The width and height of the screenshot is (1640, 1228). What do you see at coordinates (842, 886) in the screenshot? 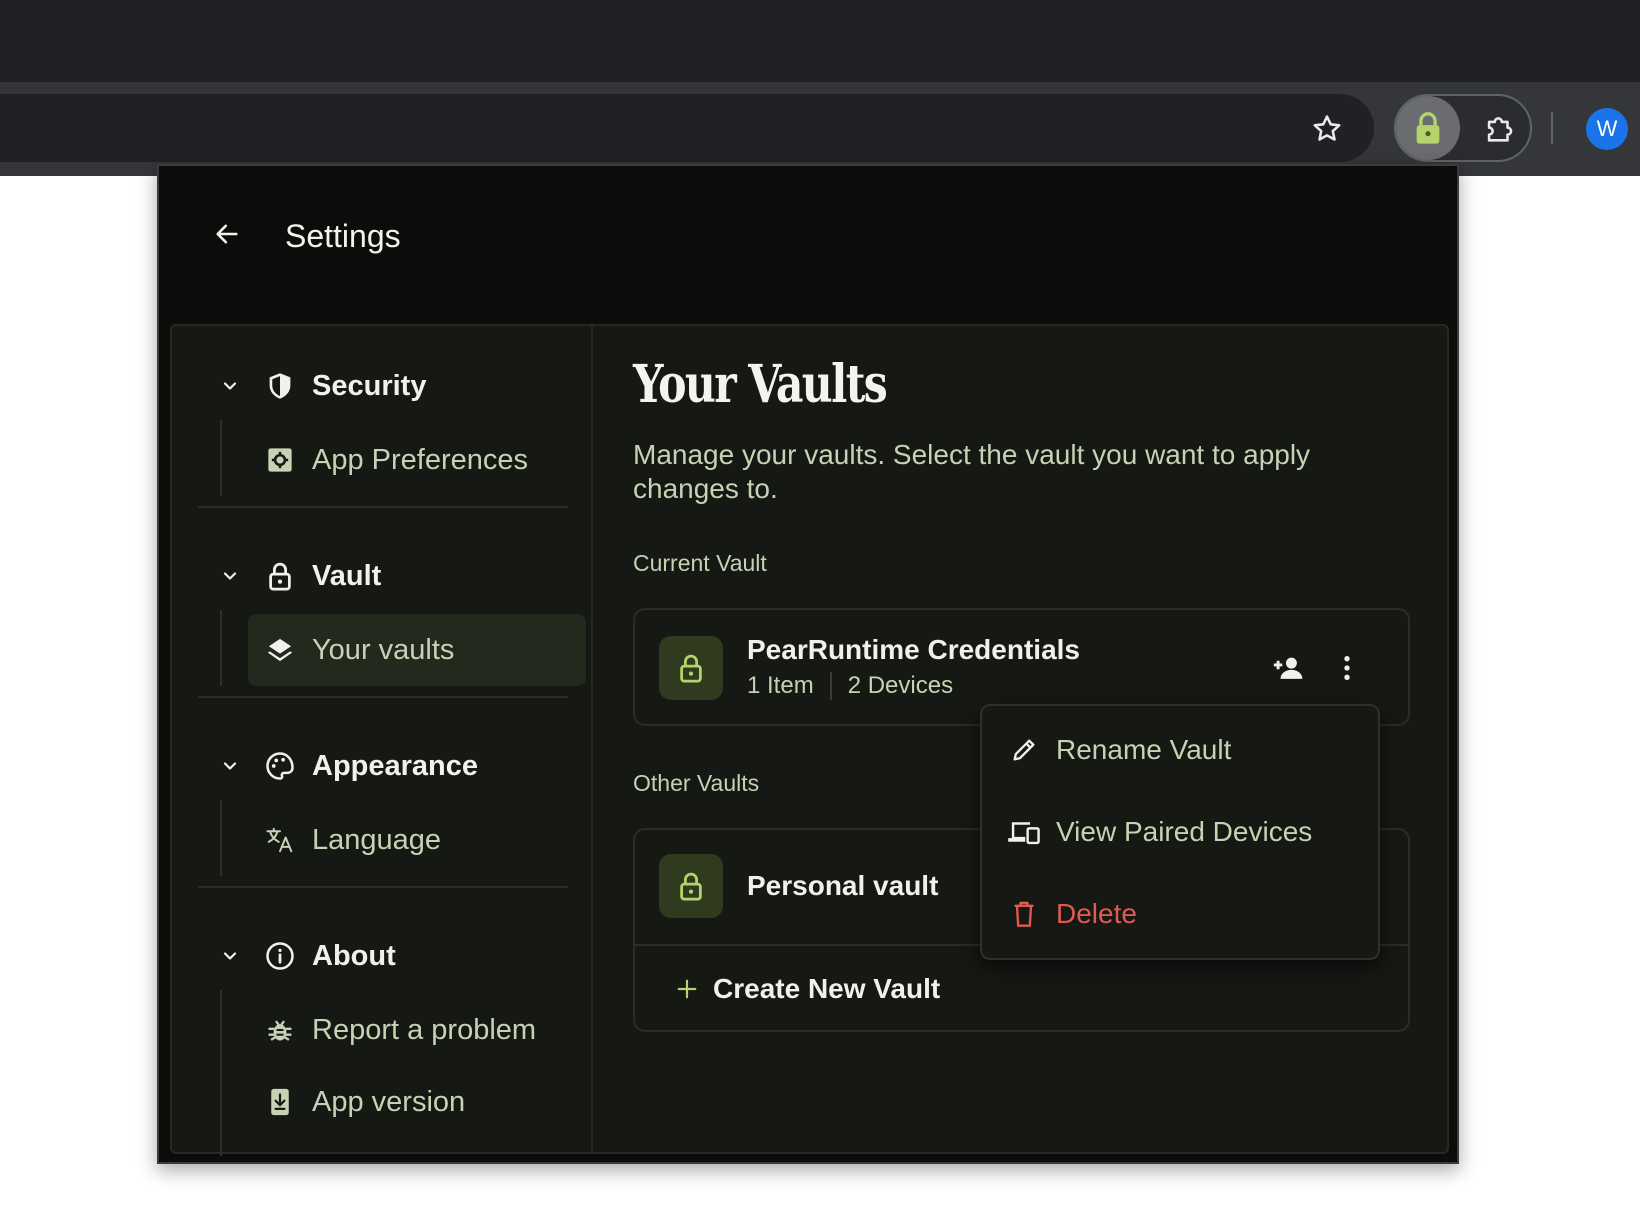
I see `vault-name-personal: Personal vault` at bounding box center [842, 886].